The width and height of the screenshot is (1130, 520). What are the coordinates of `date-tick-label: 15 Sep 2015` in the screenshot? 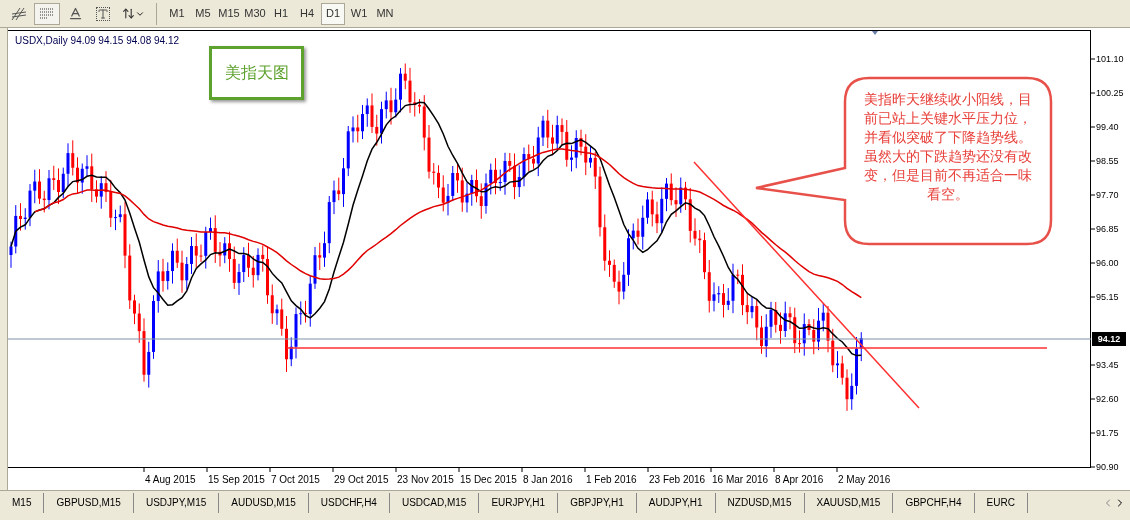 It's located at (236, 479).